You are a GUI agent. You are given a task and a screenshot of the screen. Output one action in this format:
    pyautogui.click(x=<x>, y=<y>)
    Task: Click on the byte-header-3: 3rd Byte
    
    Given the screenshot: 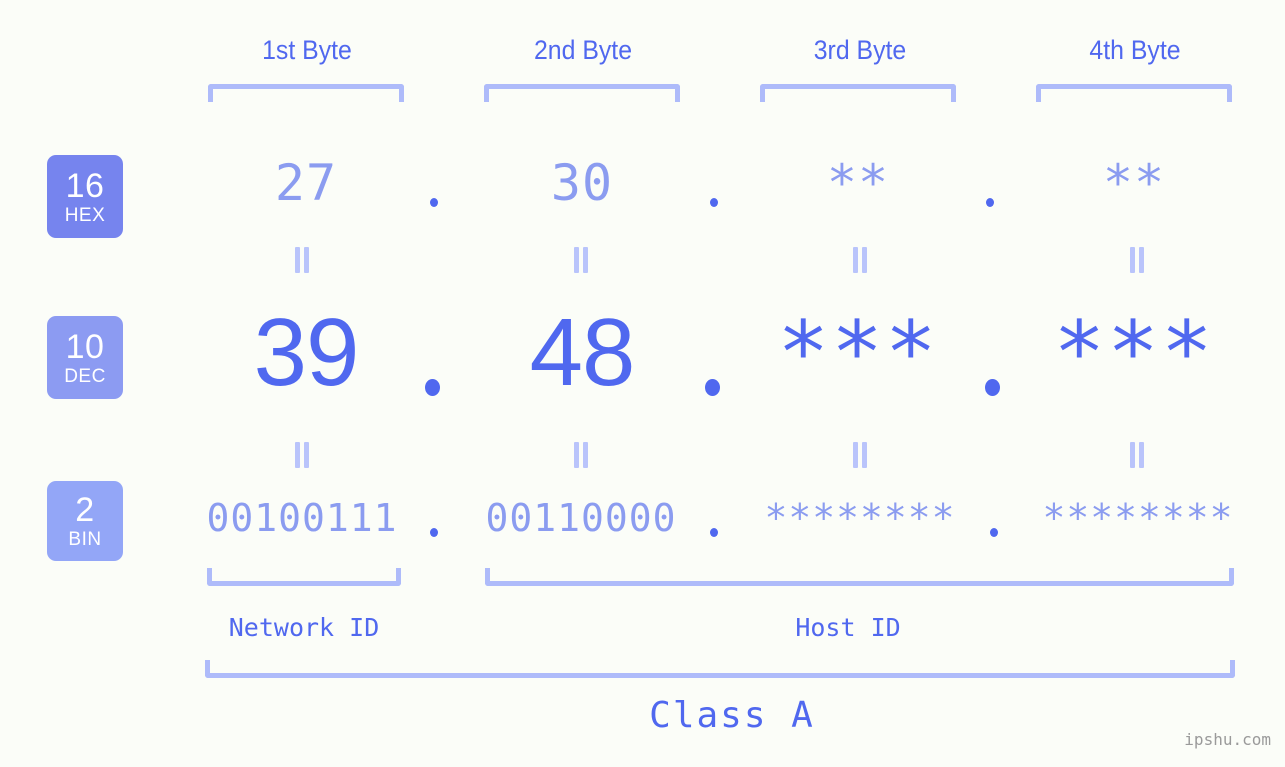 What is the action you would take?
    pyautogui.click(x=860, y=50)
    